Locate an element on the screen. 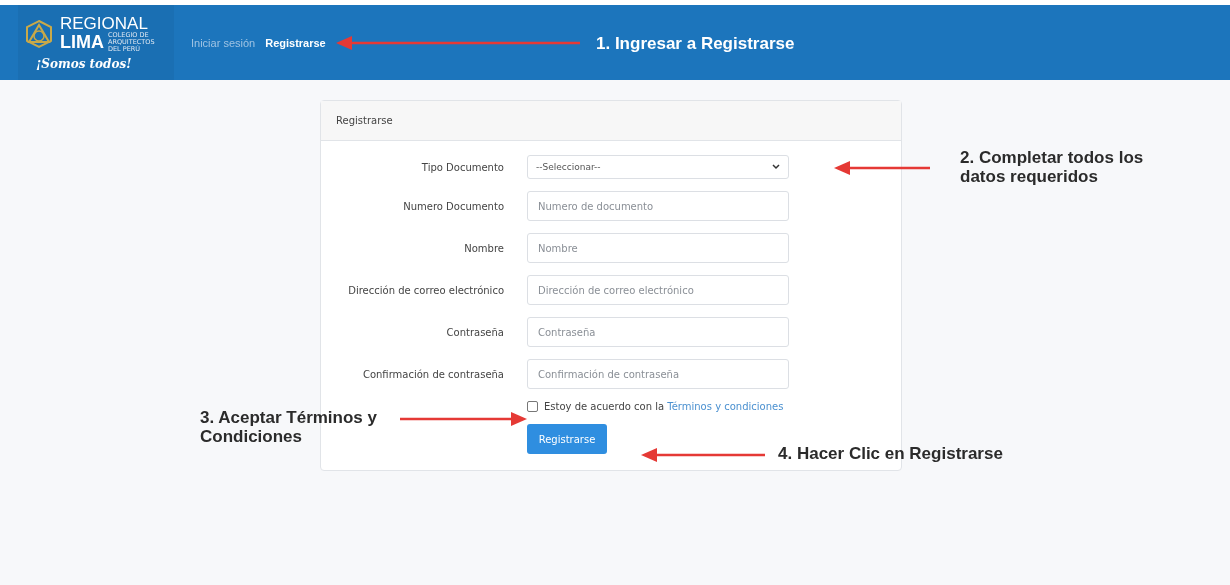 The width and height of the screenshot is (1230, 585). field-label: Nombre is located at coordinates (483, 248).